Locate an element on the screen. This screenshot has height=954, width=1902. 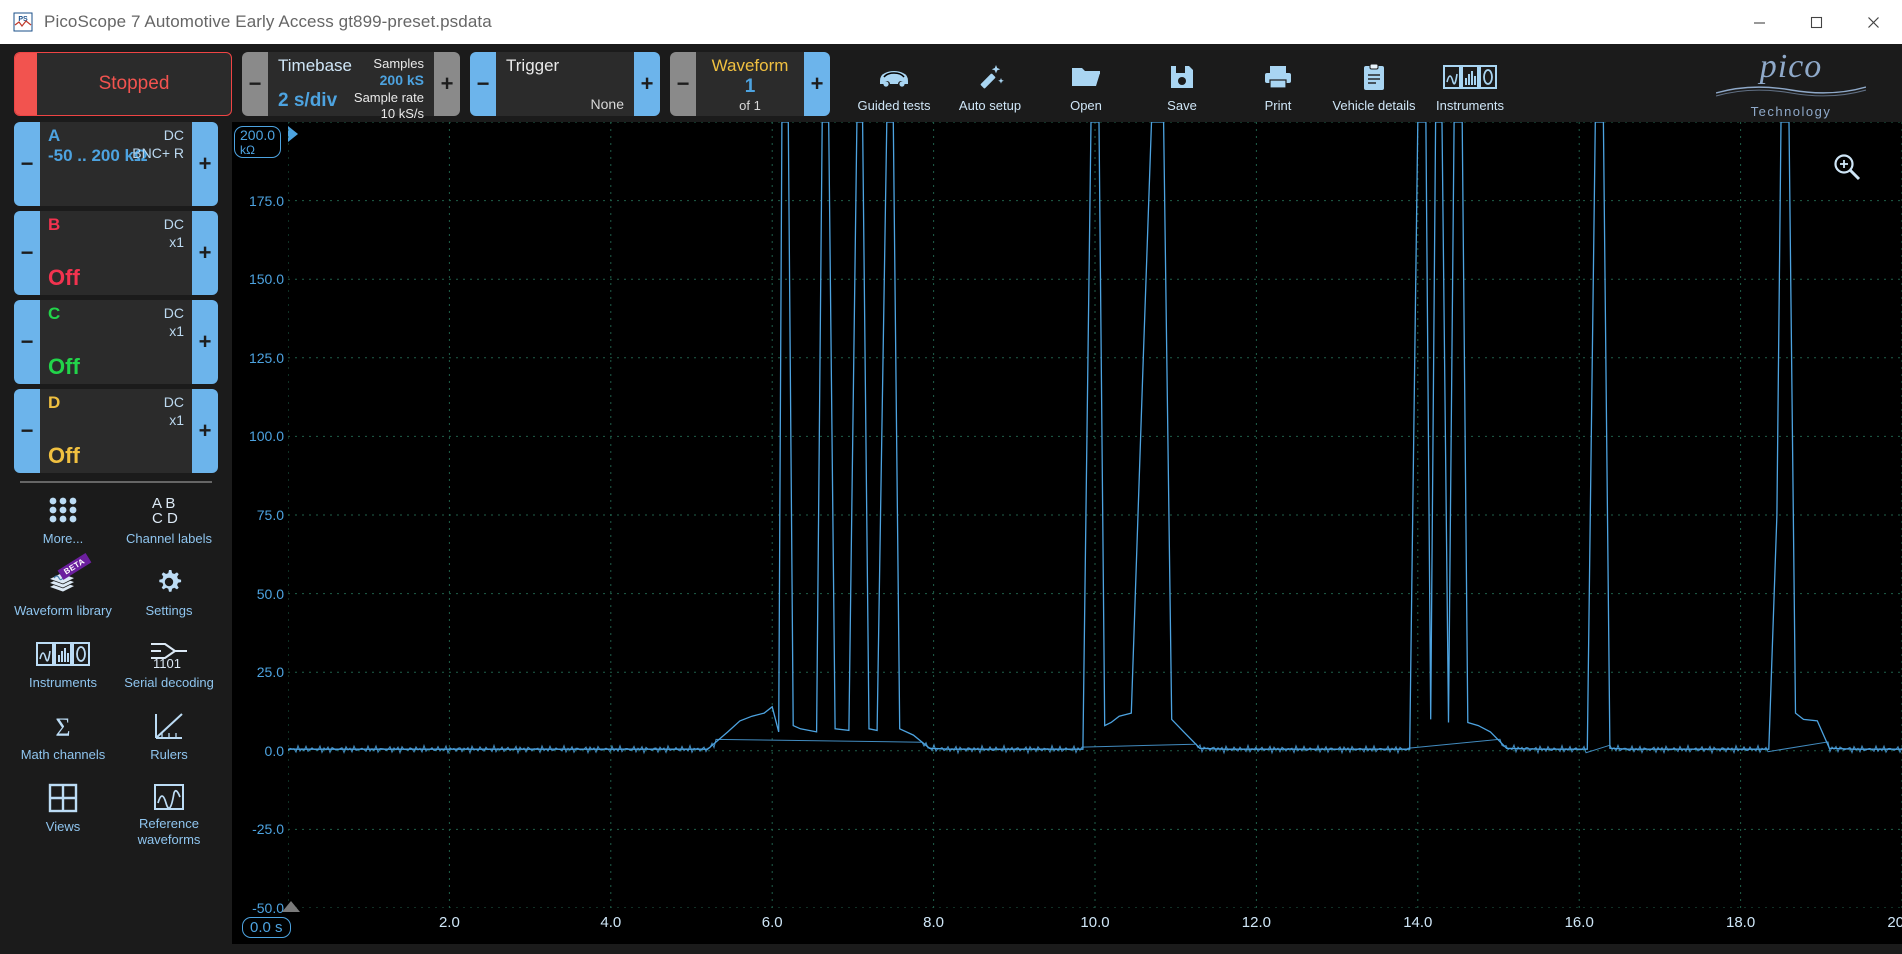
guided-tests-button: Guided tests is located at coordinates (894, 87).